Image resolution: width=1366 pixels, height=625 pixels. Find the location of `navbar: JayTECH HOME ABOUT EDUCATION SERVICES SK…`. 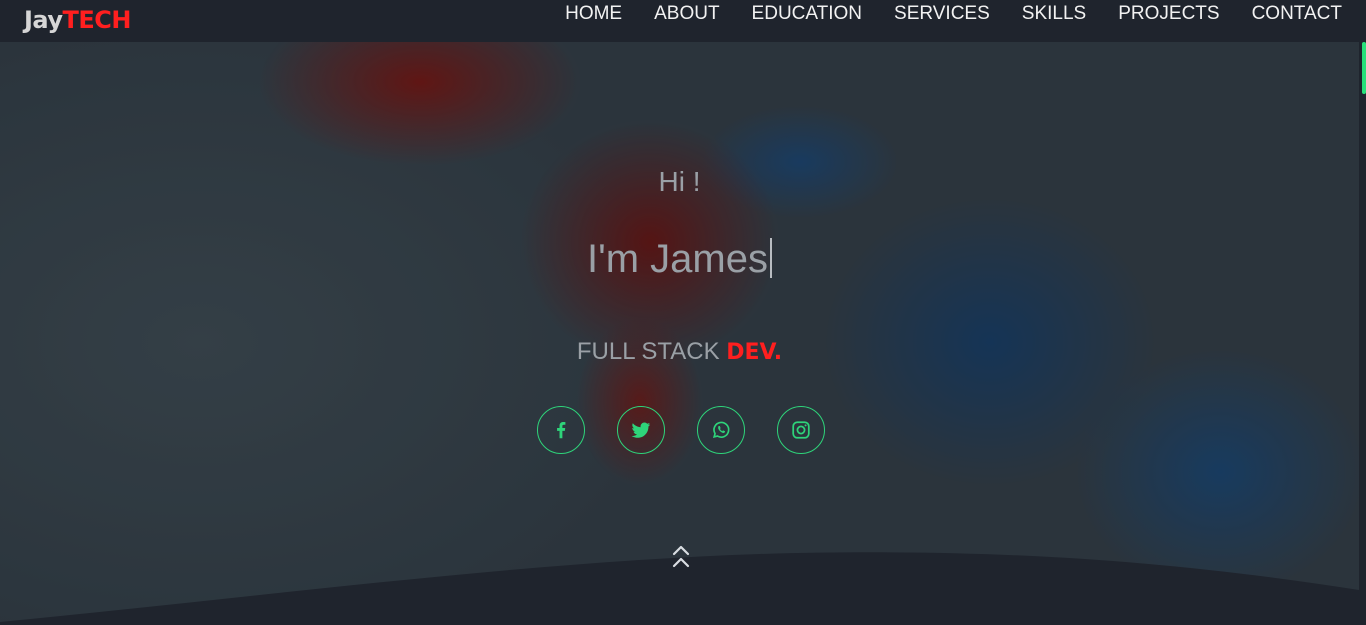

navbar: JayTECH HOME ABOUT EDUCATION SERVICES SK… is located at coordinates (683, 21).